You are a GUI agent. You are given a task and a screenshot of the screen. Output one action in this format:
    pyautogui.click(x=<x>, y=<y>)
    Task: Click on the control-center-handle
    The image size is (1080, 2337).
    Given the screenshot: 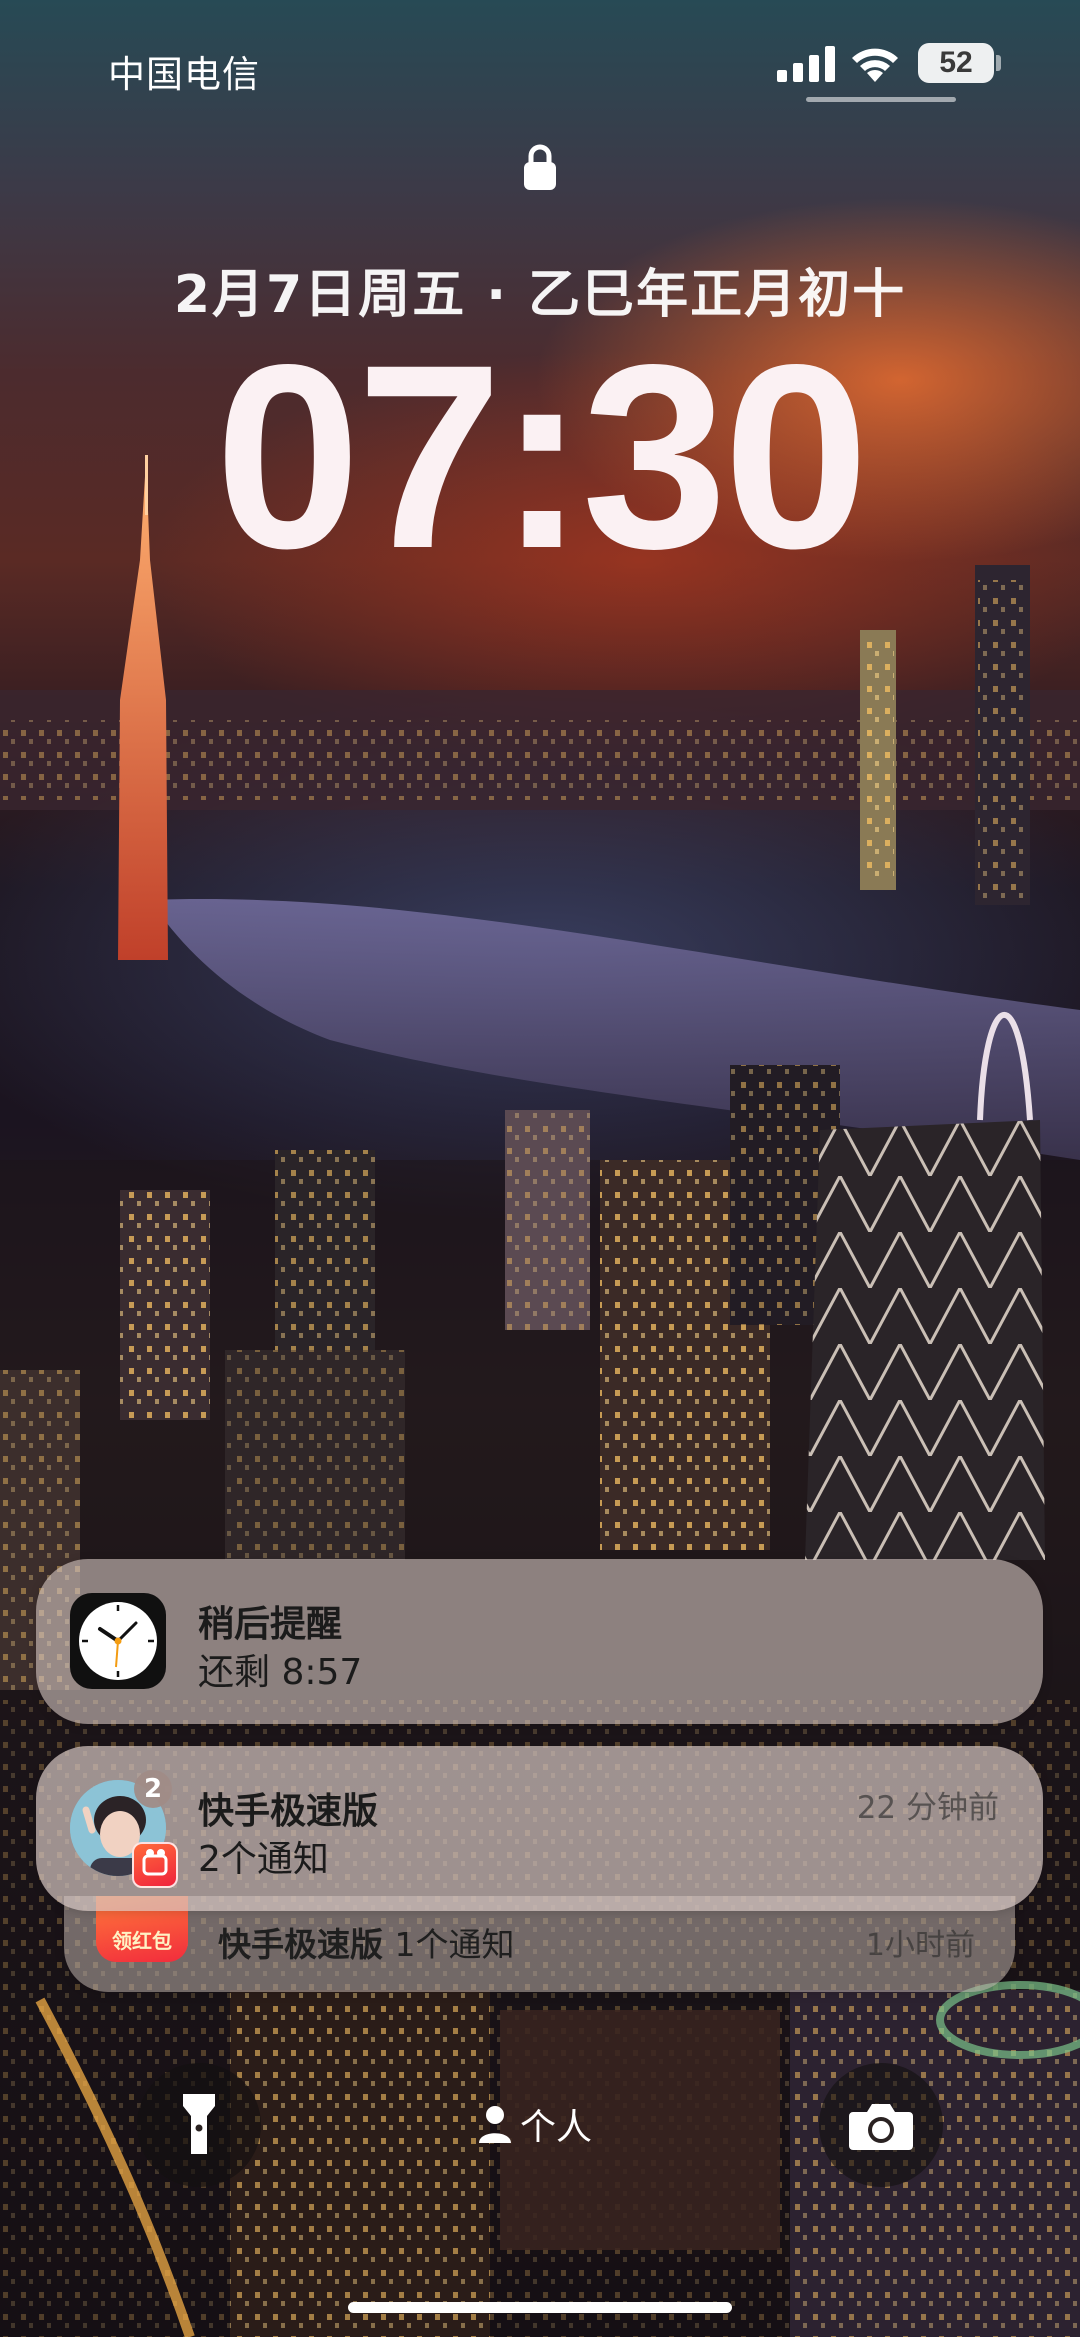 What is the action you would take?
    pyautogui.click(x=881, y=99)
    